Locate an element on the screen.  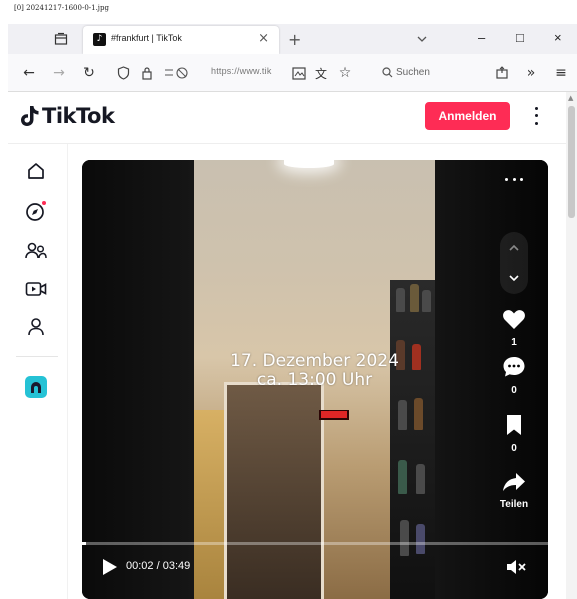
reload-icon: ↻ is located at coordinates (89, 73).